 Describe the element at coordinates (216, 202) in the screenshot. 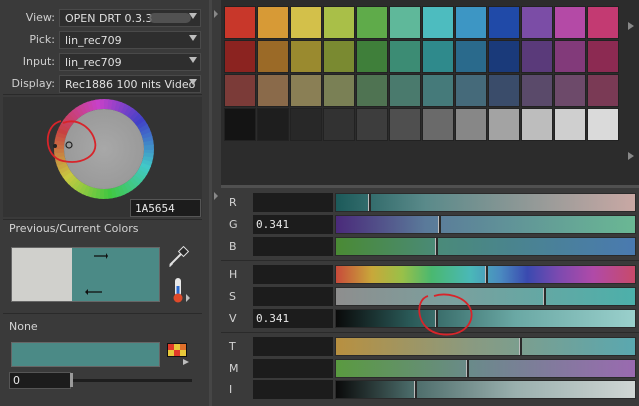

I see `splitter-arrows` at that location.